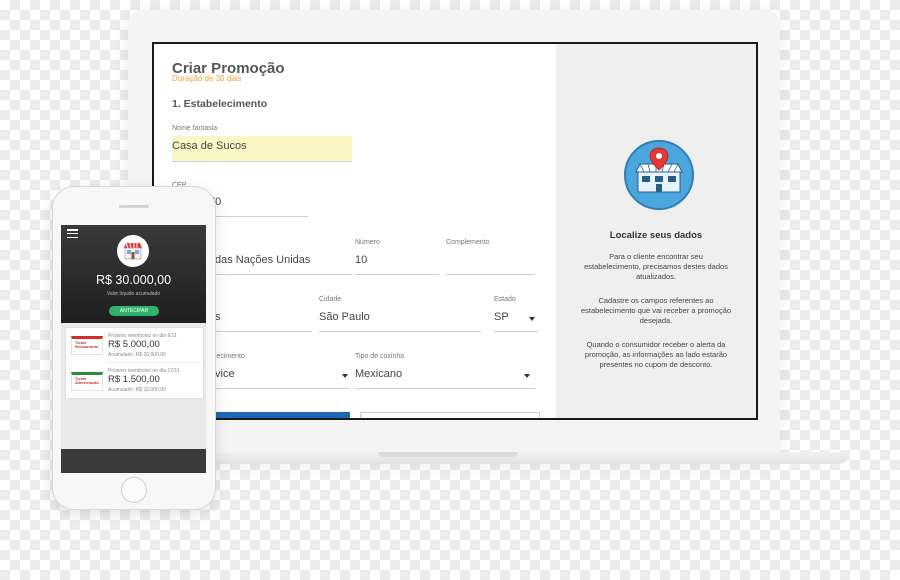 The height and width of the screenshot is (580, 900). I want to click on tipo-cozinha-label: Tipo de cozinha, so click(380, 356).